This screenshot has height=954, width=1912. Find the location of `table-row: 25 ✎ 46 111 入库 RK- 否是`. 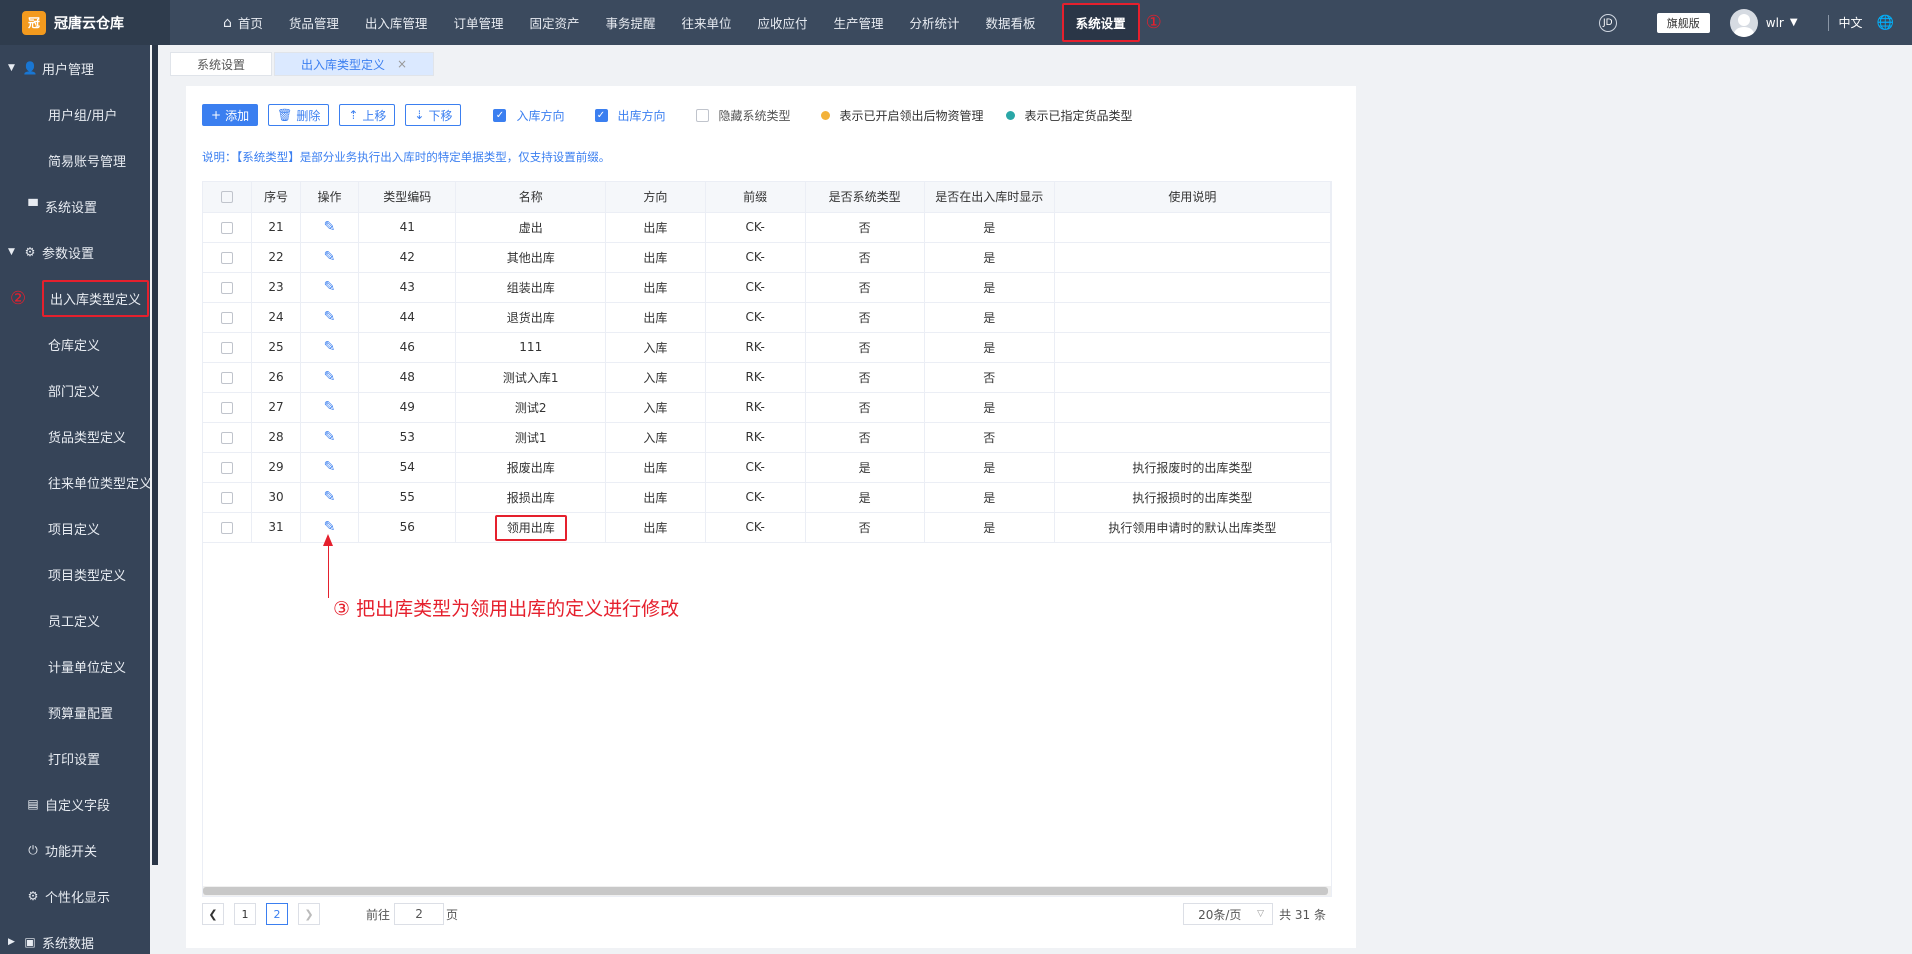

table-row: 25 ✎ 46 111 入库 RK- 否是 is located at coordinates (767, 347).